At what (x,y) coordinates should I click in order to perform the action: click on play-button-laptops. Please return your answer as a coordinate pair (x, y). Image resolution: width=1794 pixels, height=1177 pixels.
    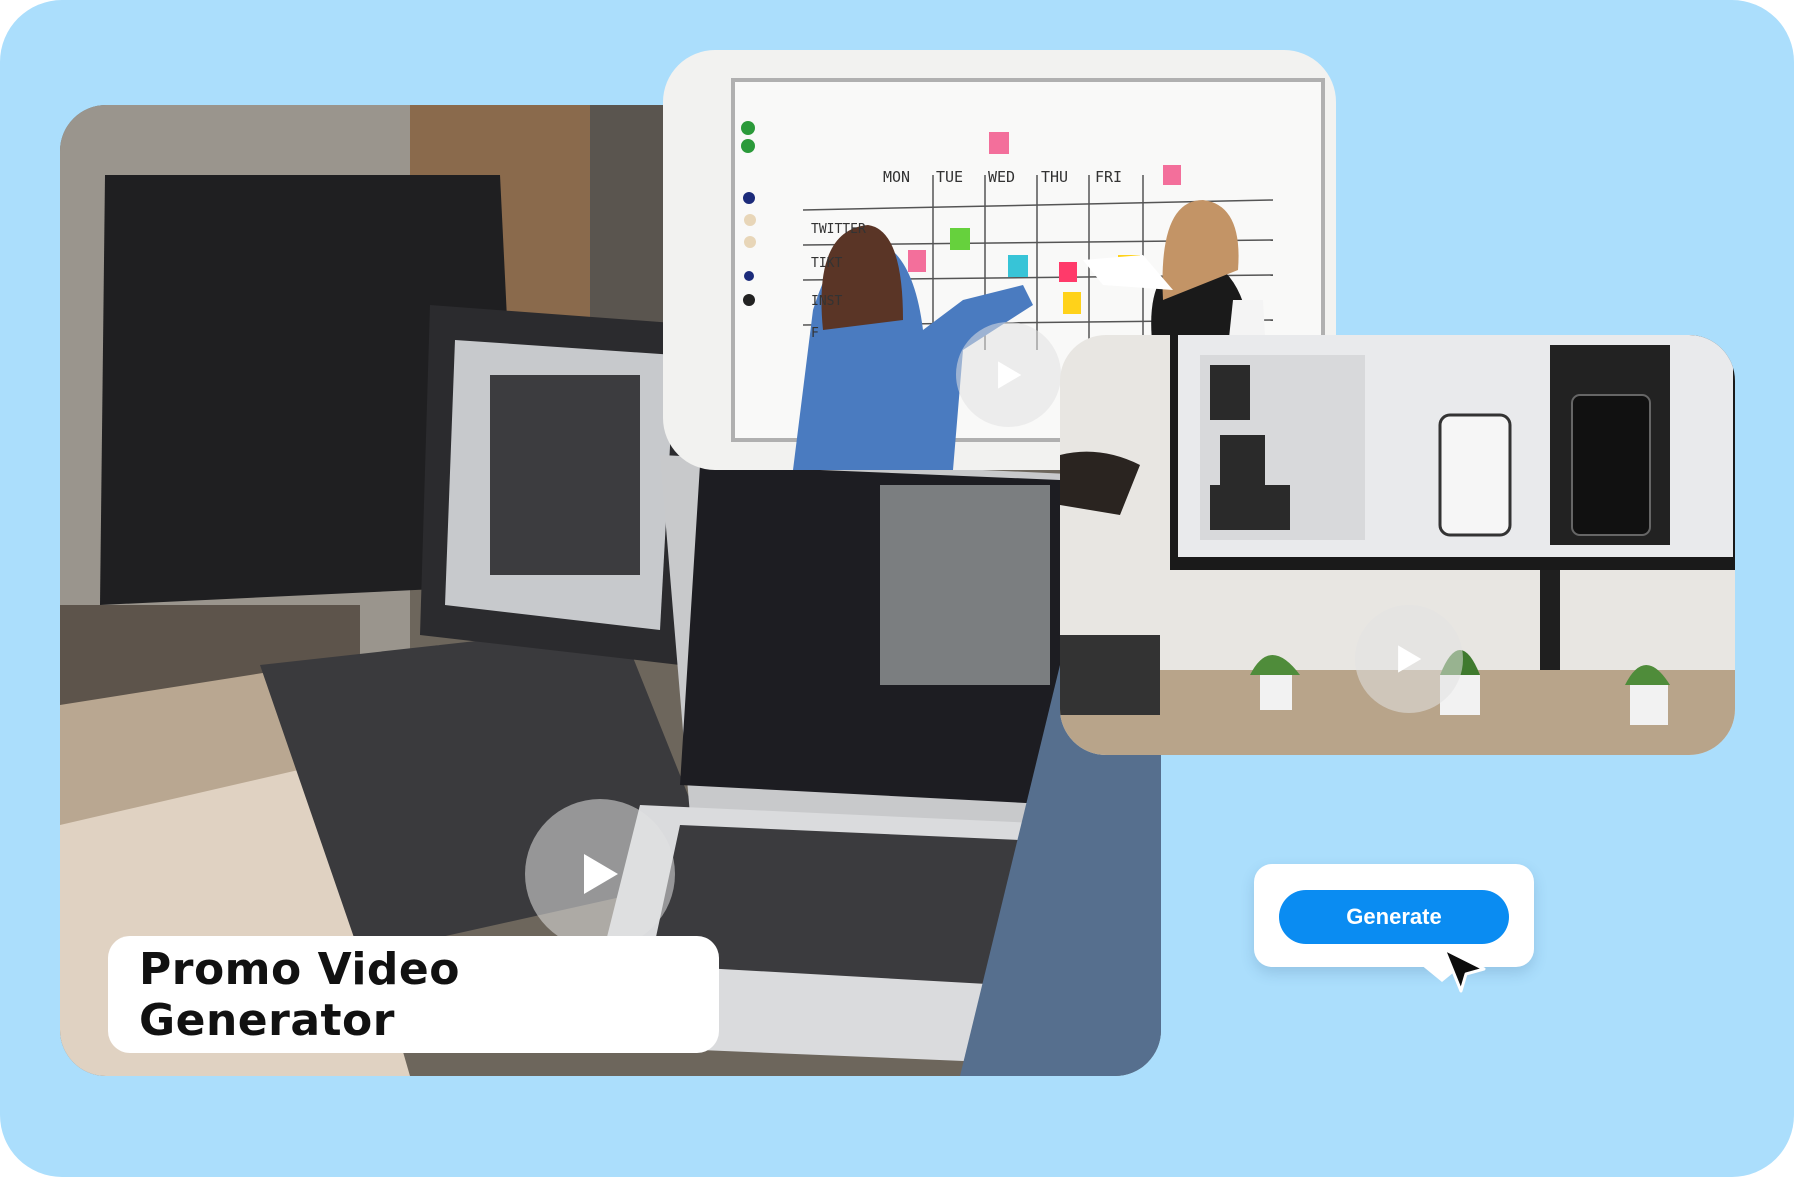
    Looking at the image, I should click on (600, 874).